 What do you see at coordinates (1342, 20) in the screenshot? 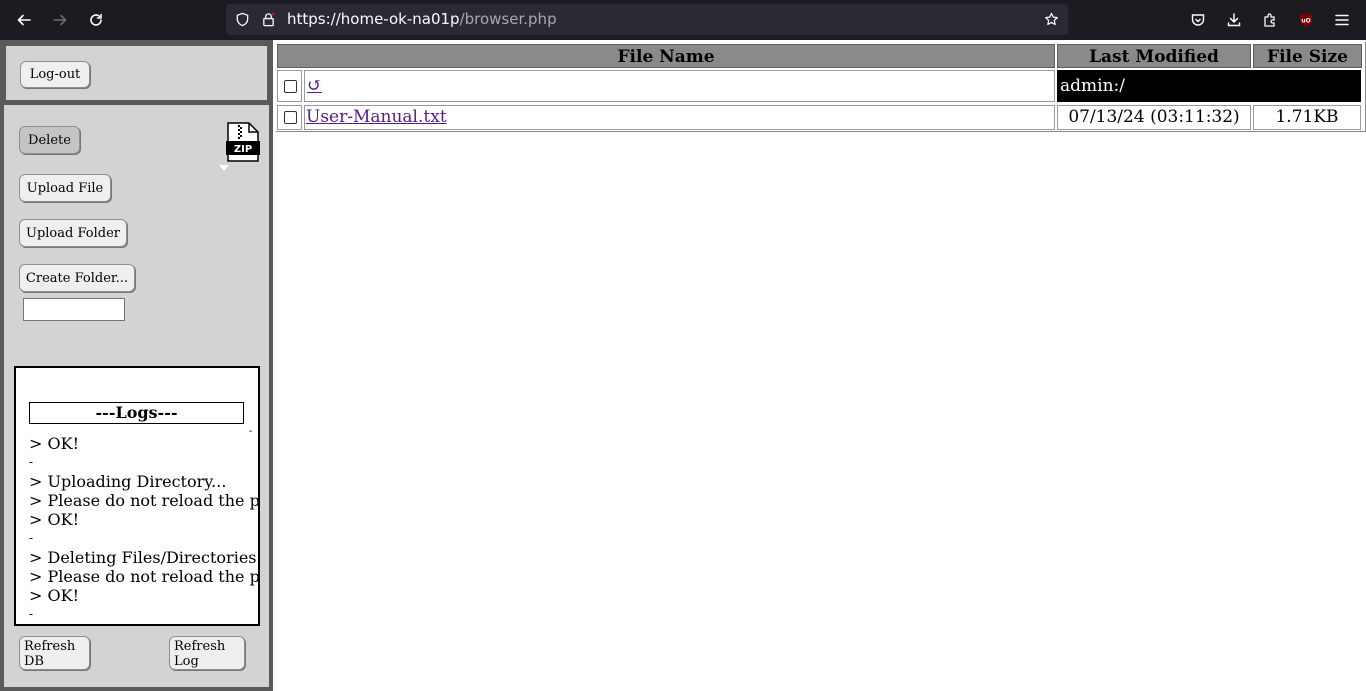
I see `menu-icon` at bounding box center [1342, 20].